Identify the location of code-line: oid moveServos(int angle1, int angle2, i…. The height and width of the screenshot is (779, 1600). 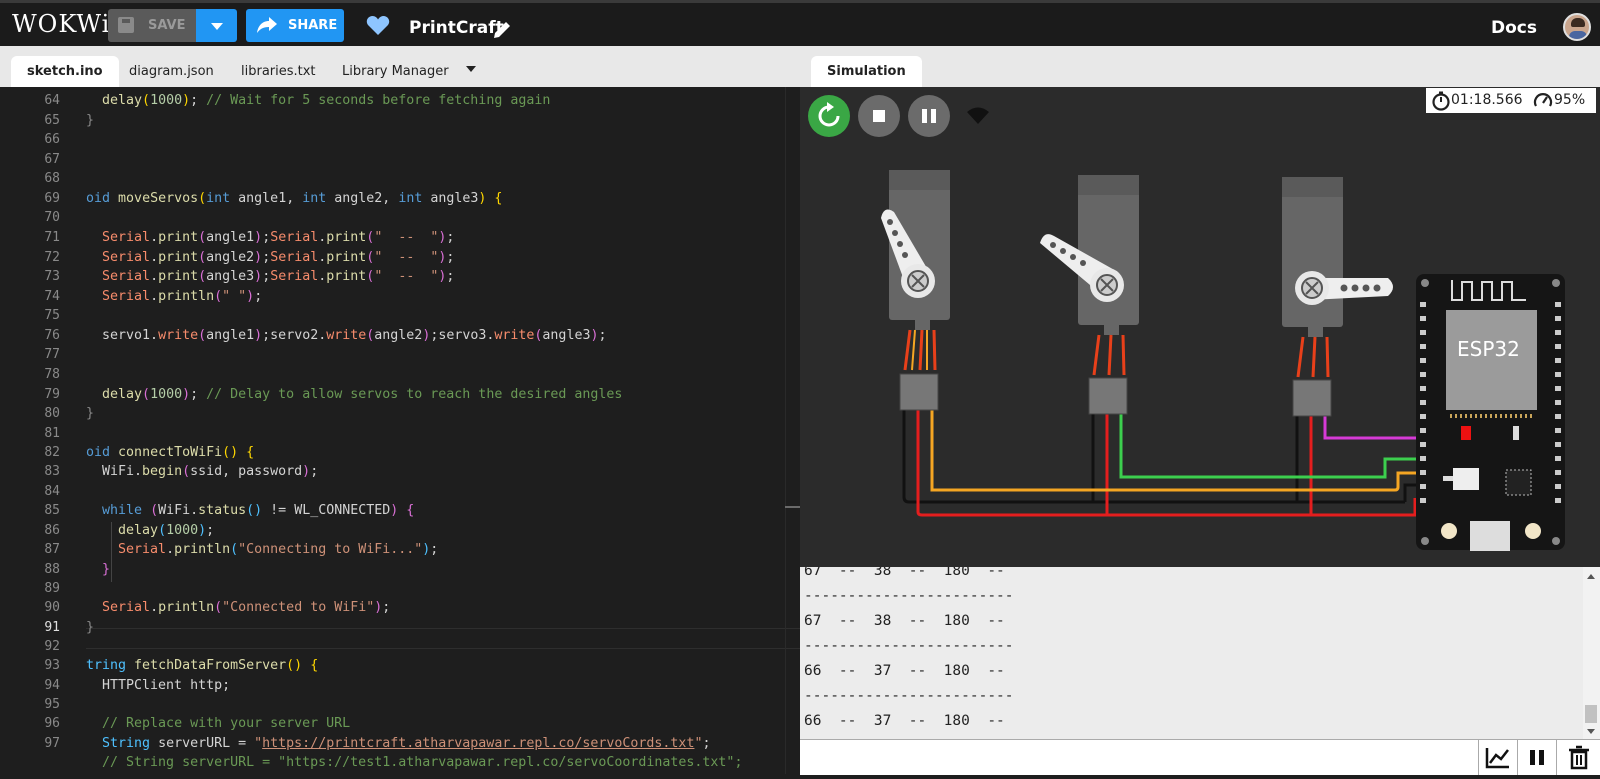
(294, 198).